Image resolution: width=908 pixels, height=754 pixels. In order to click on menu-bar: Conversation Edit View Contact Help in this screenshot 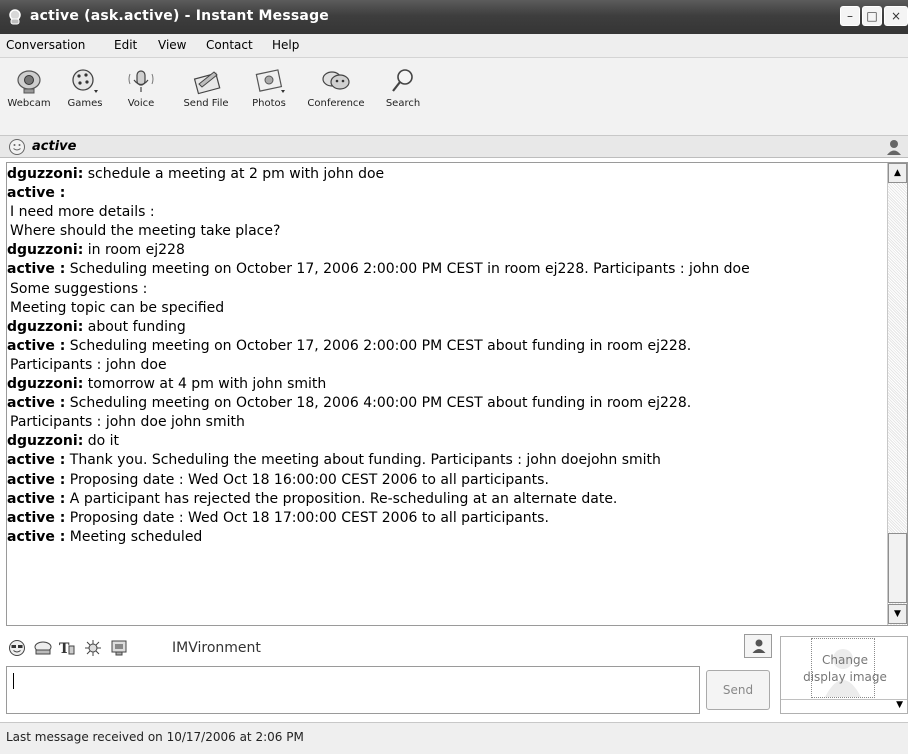, I will do `click(454, 46)`.